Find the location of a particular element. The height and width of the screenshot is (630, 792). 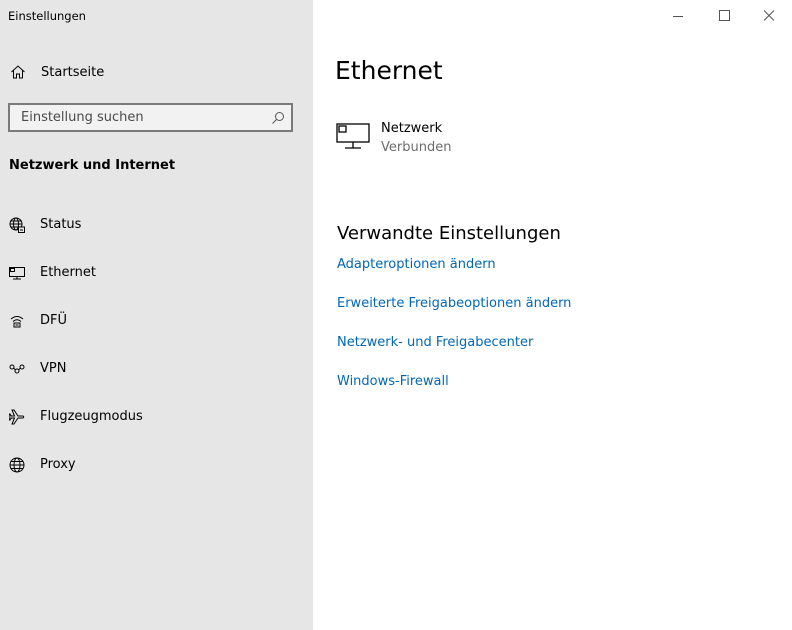

sidebar-item-label: VPN is located at coordinates (53, 368).